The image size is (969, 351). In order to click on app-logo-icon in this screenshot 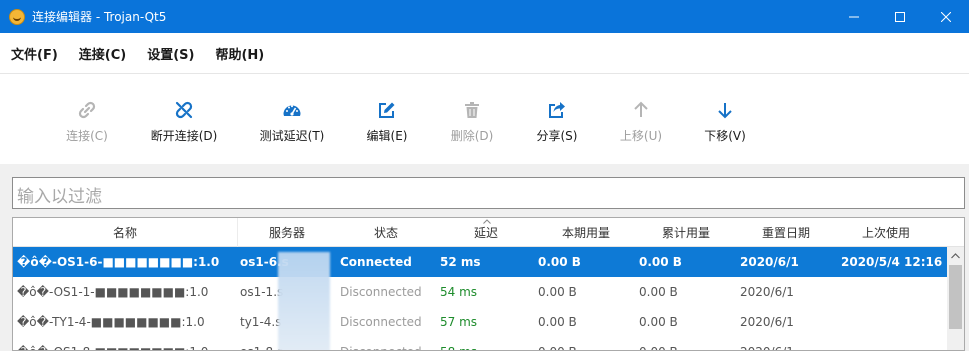, I will do `click(17, 16)`.